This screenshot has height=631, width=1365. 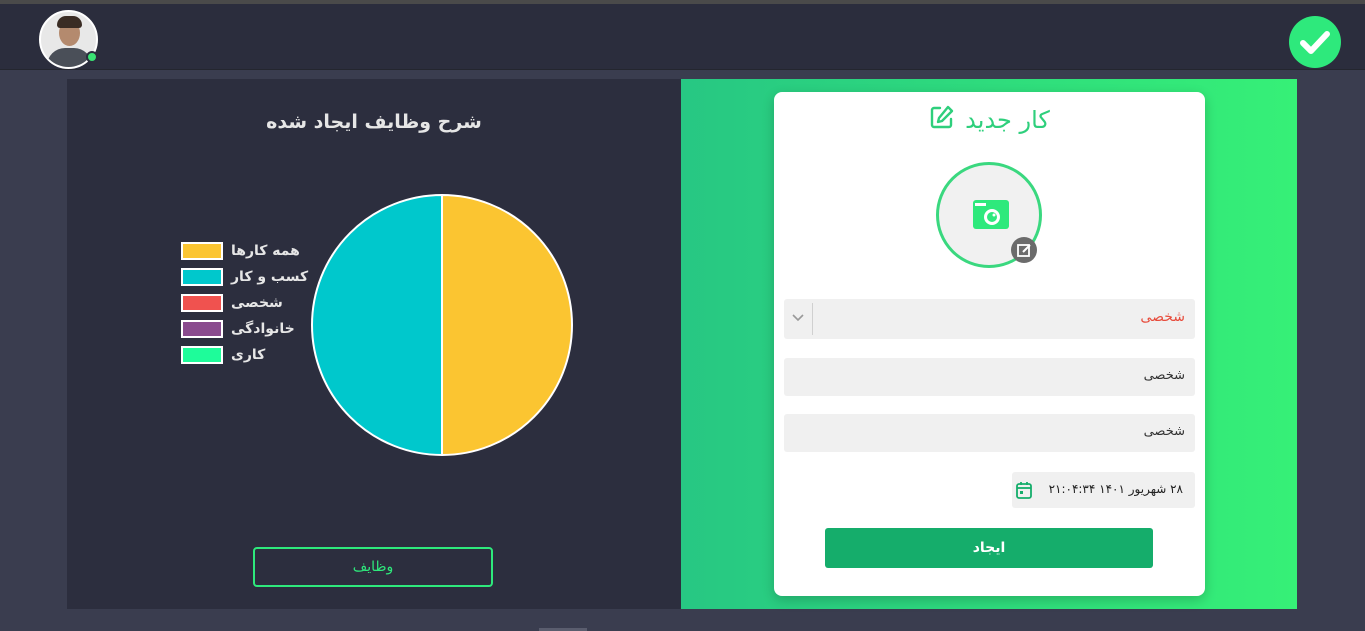 I want to click on task-title-field: شخصی, so click(x=989, y=377).